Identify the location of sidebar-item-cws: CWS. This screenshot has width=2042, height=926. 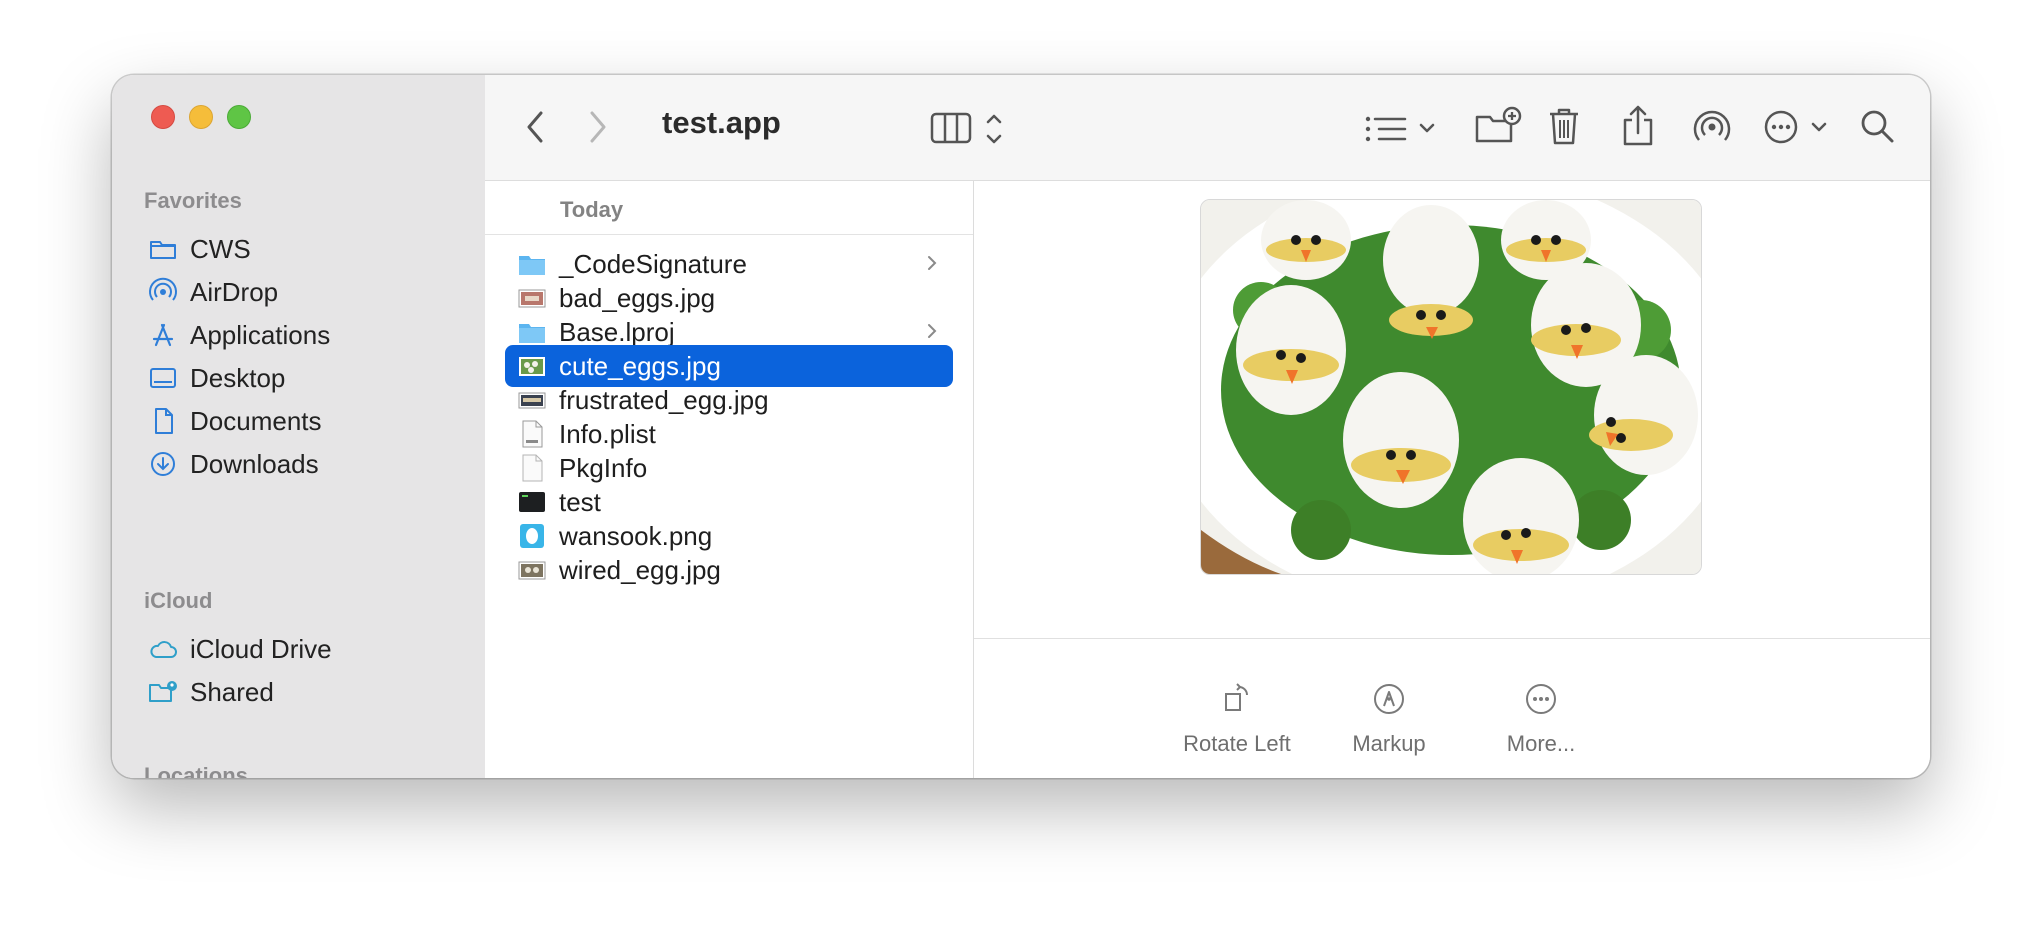
(199, 249).